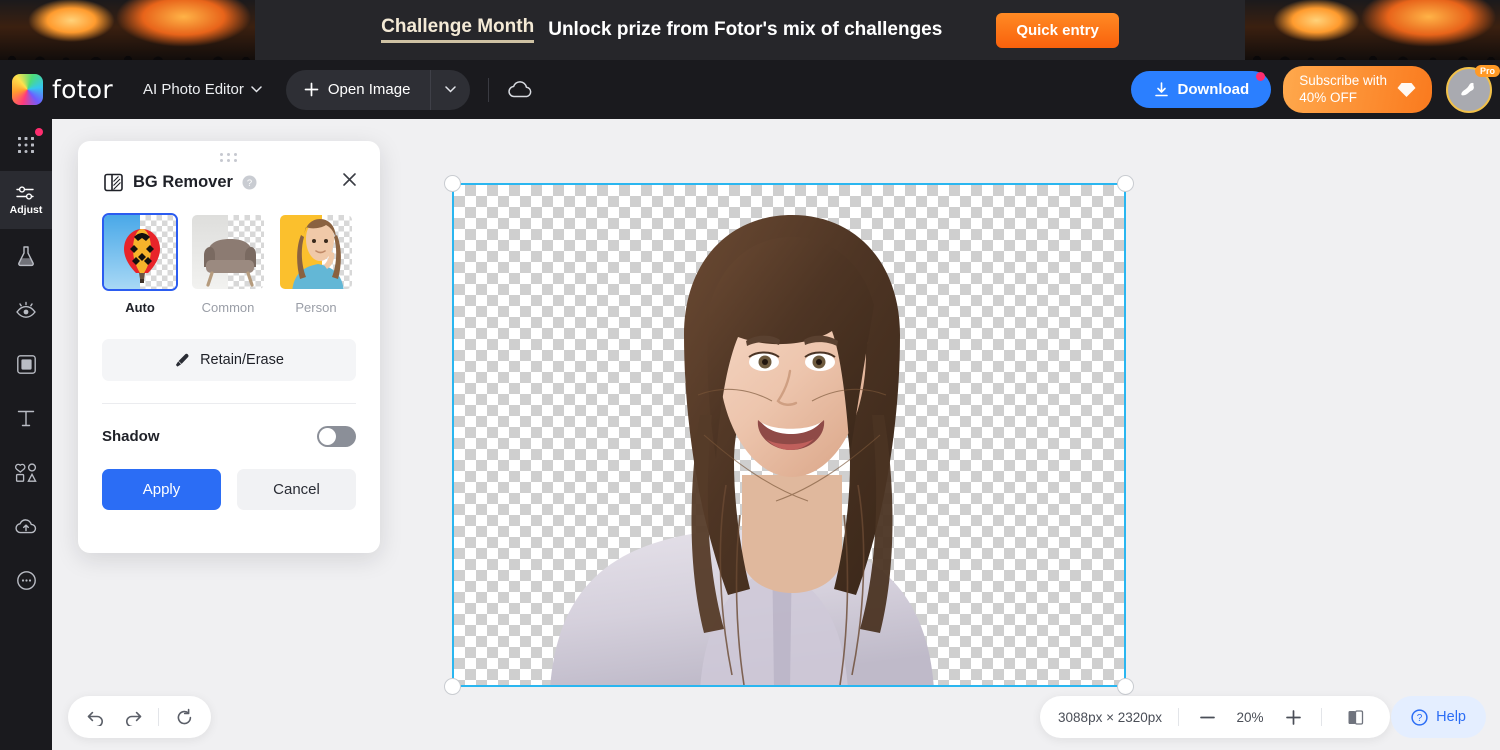  What do you see at coordinates (458, 30) in the screenshot?
I see `promo-title: Challenge Month` at bounding box center [458, 30].